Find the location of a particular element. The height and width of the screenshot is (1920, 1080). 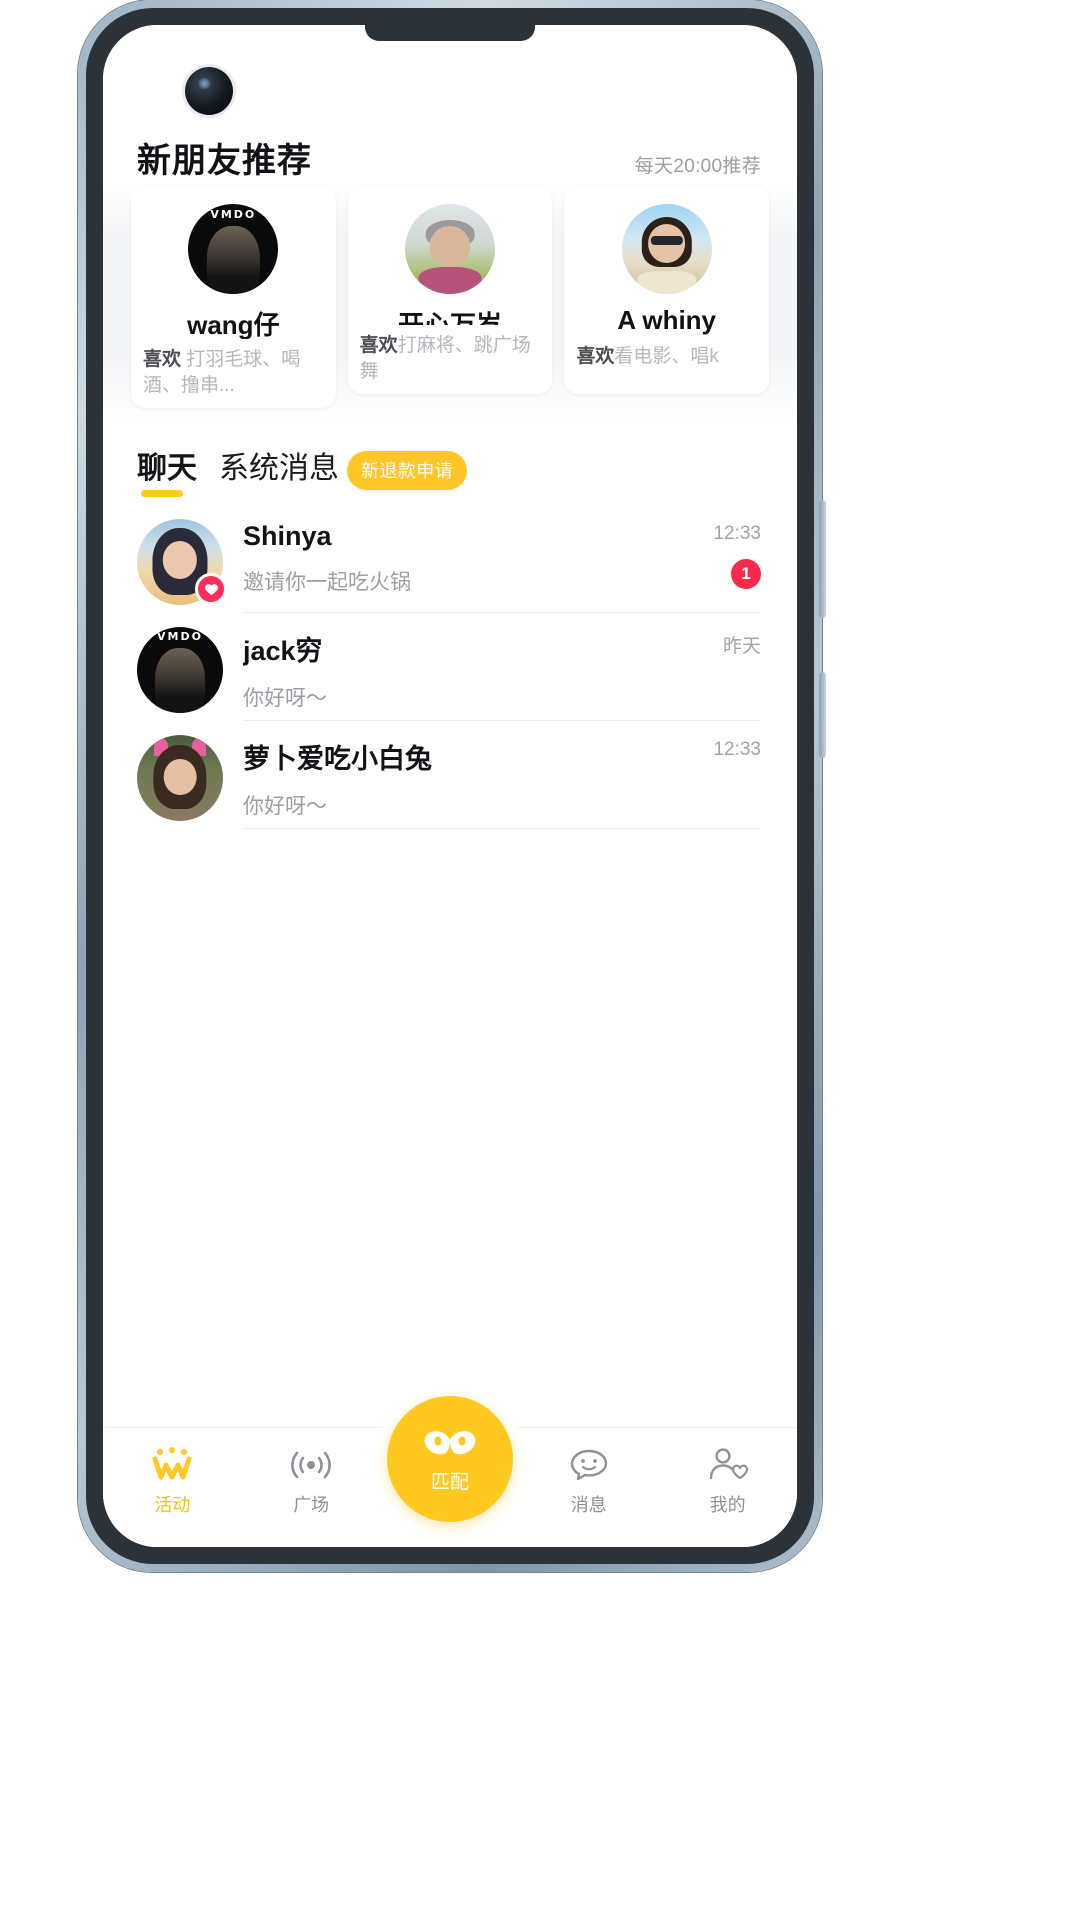

recommend-card: A whiny 喜欢看电影、唱k is located at coordinates (667, 290).